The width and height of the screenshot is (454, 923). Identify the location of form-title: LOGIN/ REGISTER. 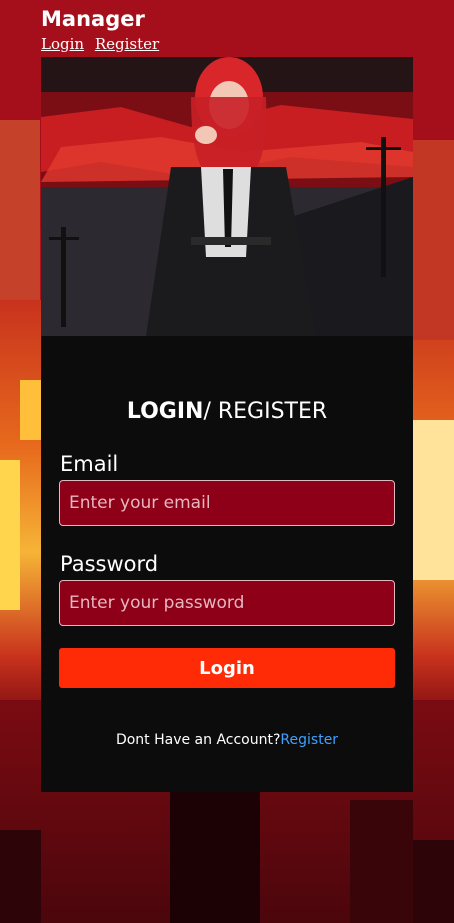
(227, 411).